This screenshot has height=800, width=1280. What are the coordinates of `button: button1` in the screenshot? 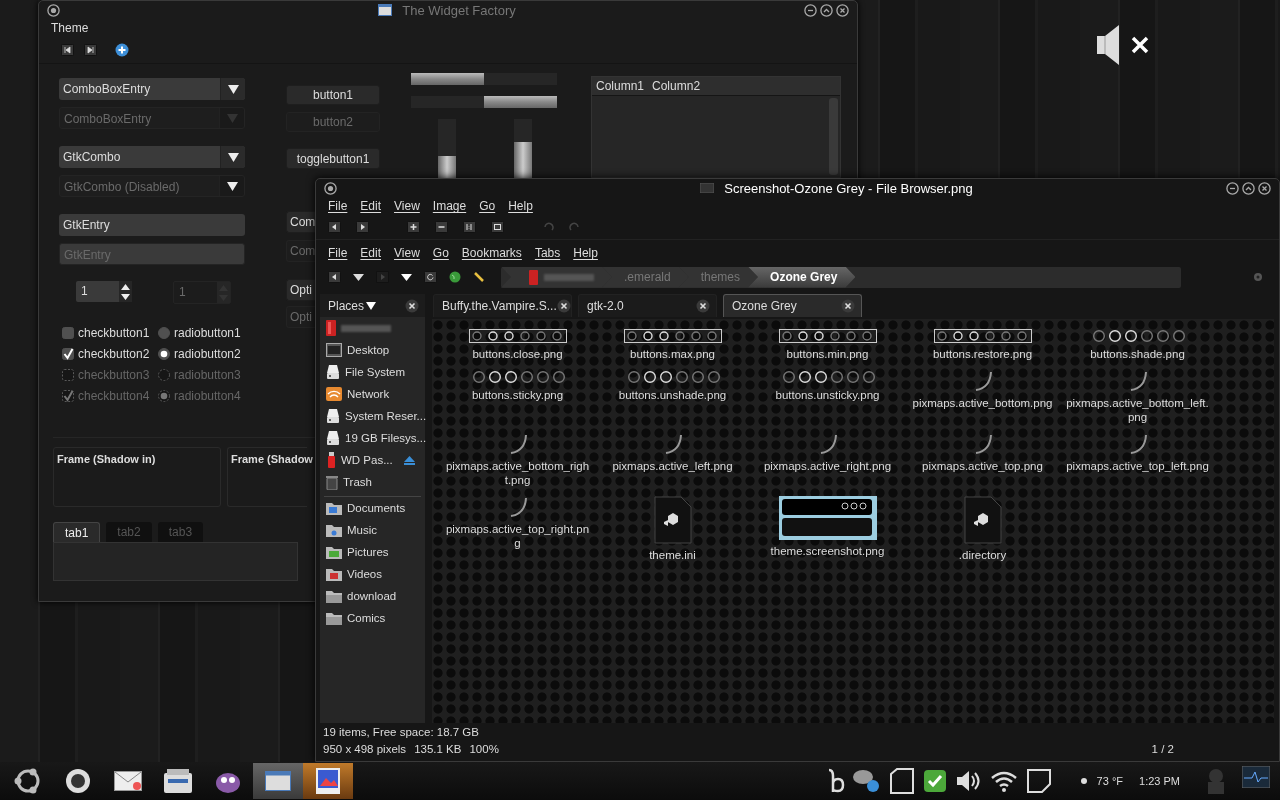 It's located at (333, 95).